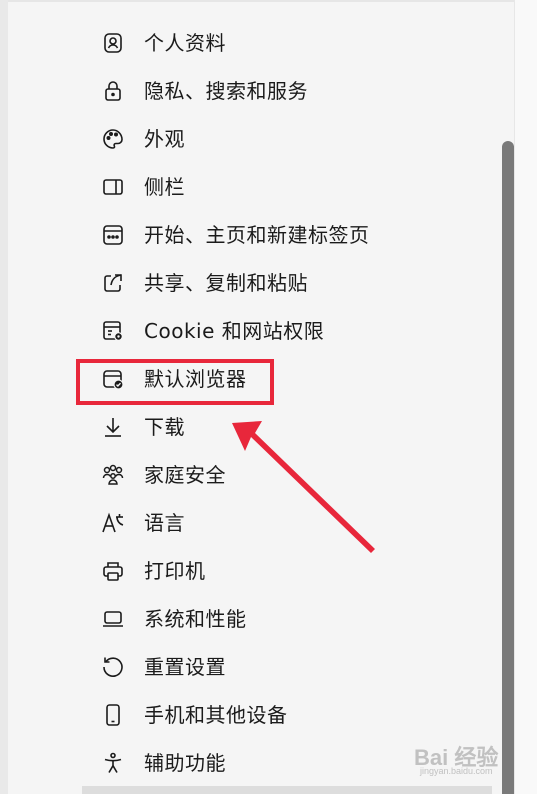  What do you see at coordinates (185, 667) in the screenshot?
I see `nav-label: 重置设置` at bounding box center [185, 667].